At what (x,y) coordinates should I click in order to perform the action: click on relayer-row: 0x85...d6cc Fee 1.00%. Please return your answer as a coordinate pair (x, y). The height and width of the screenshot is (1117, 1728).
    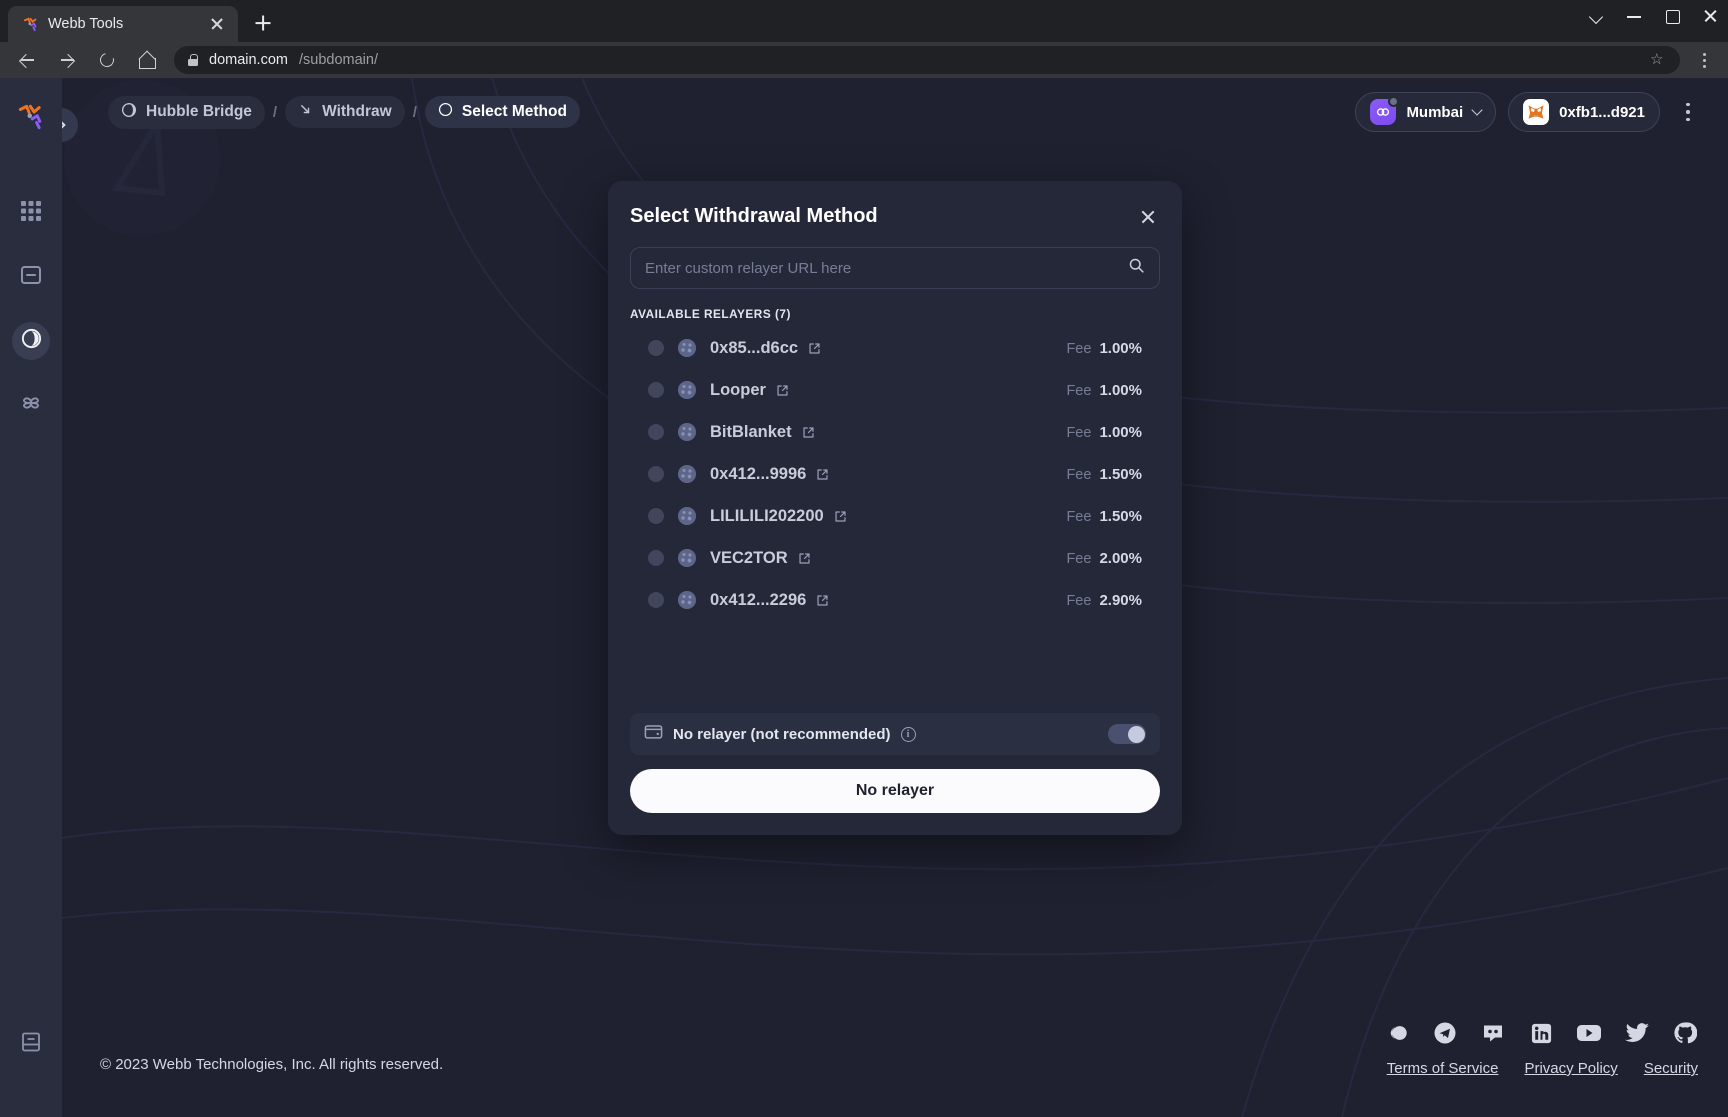
    Looking at the image, I should click on (895, 348).